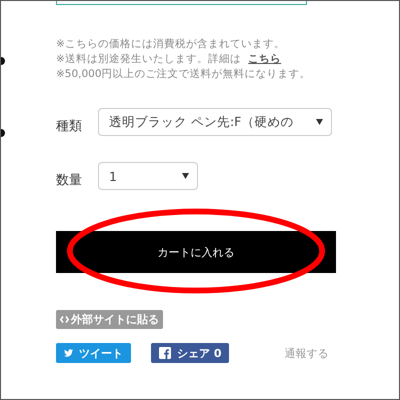 This screenshot has width=400, height=400. I want to click on option-label: 種類, so click(69, 126).